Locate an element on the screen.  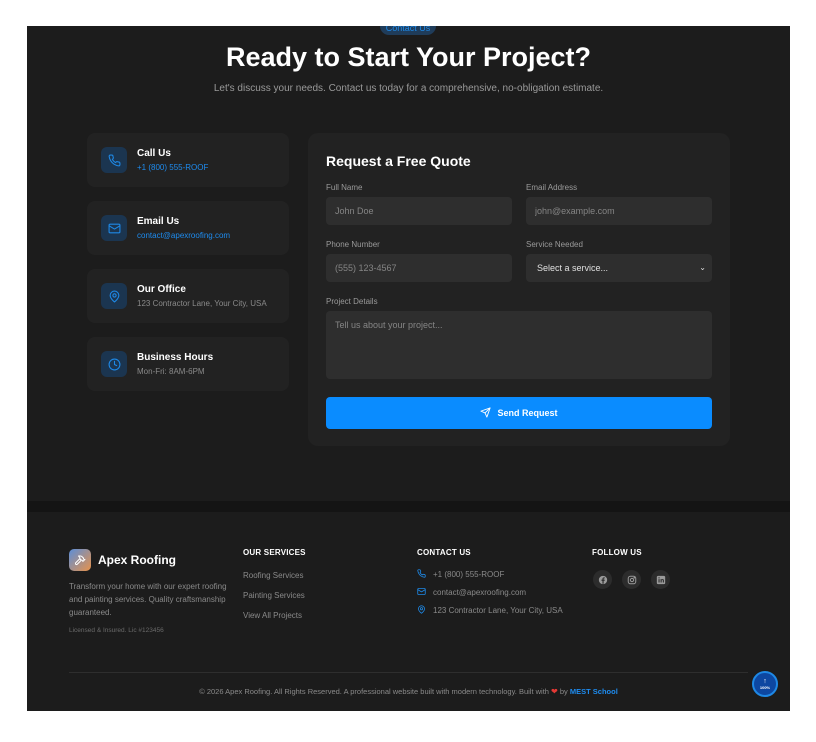
footer-email-text: contact@apexroofing.com is located at coordinates (480, 592).